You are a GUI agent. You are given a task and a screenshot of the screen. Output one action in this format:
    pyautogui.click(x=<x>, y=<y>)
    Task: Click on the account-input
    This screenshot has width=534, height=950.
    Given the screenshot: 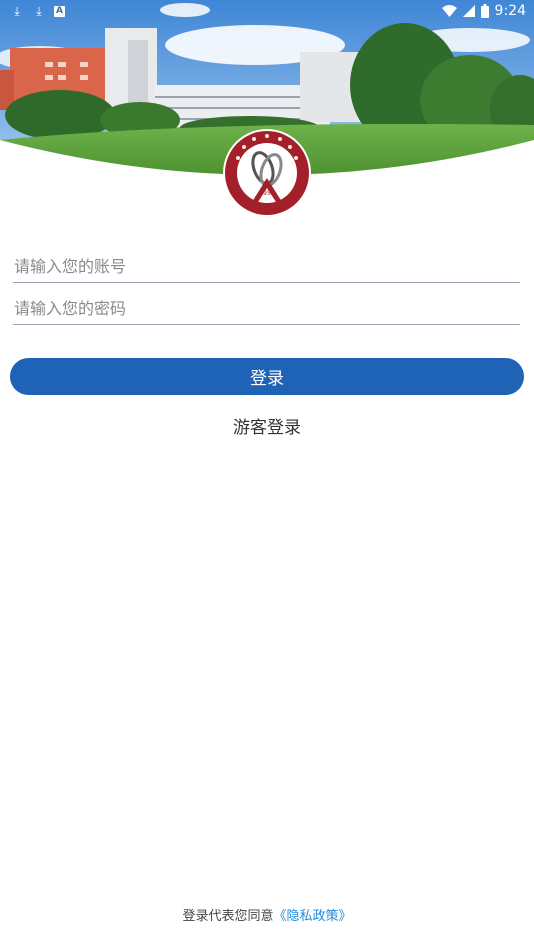 What is the action you would take?
    pyautogui.click(x=267, y=266)
    